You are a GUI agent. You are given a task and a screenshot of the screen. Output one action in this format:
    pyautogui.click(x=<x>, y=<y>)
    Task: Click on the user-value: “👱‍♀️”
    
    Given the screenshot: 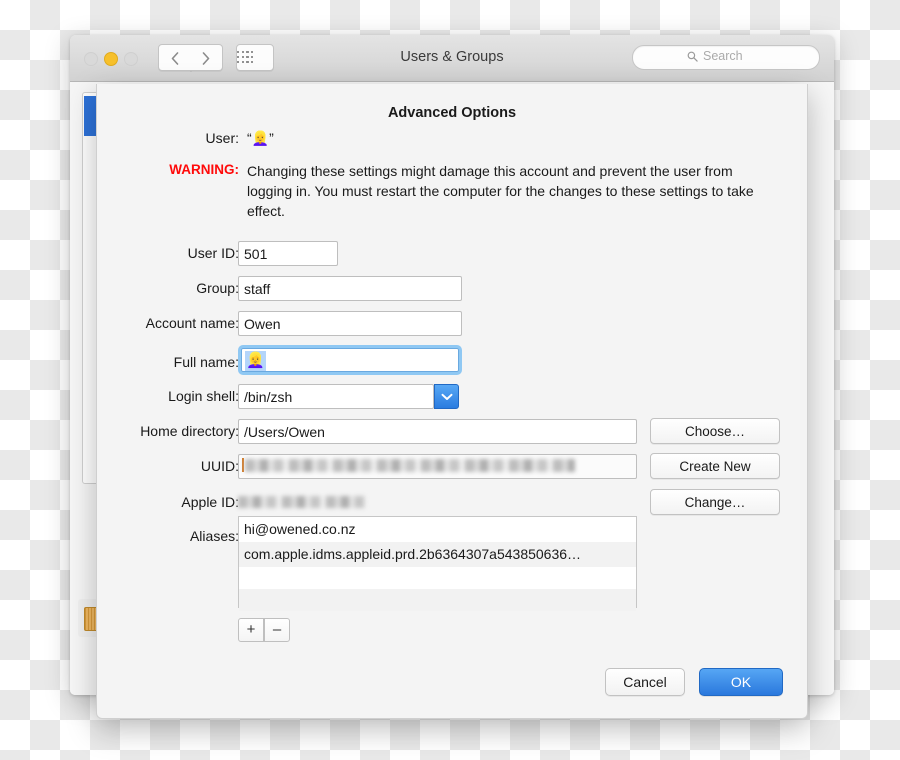 What is the action you would take?
    pyautogui.click(x=260, y=138)
    